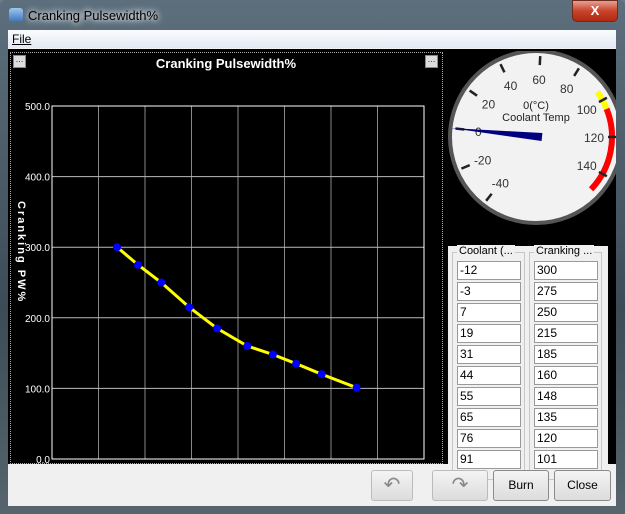  What do you see at coordinates (566, 270) in the screenshot?
I see `cranking-cell: 300` at bounding box center [566, 270].